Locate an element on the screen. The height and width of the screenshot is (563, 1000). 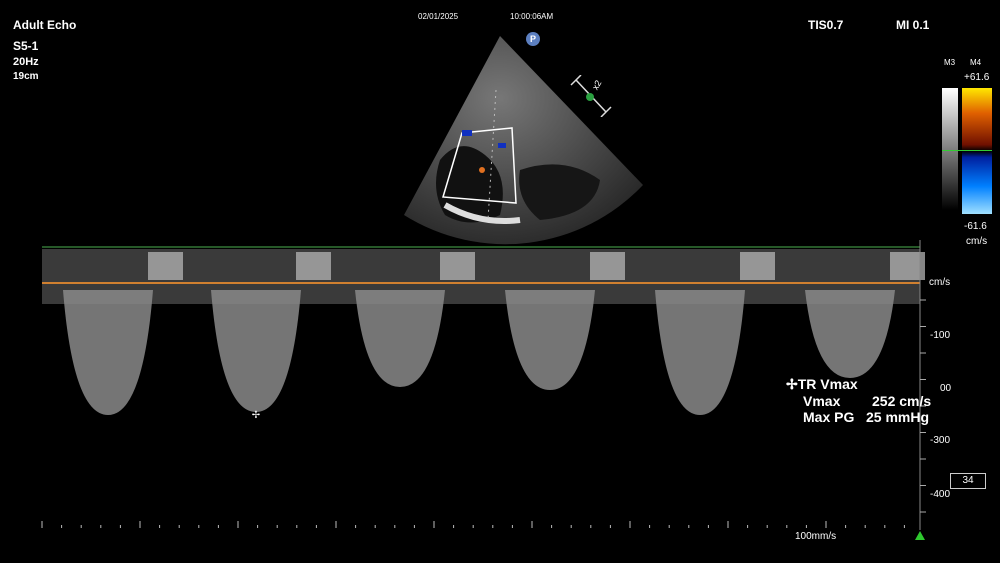
sweep-indicator-icon is located at coordinates (920, 535).